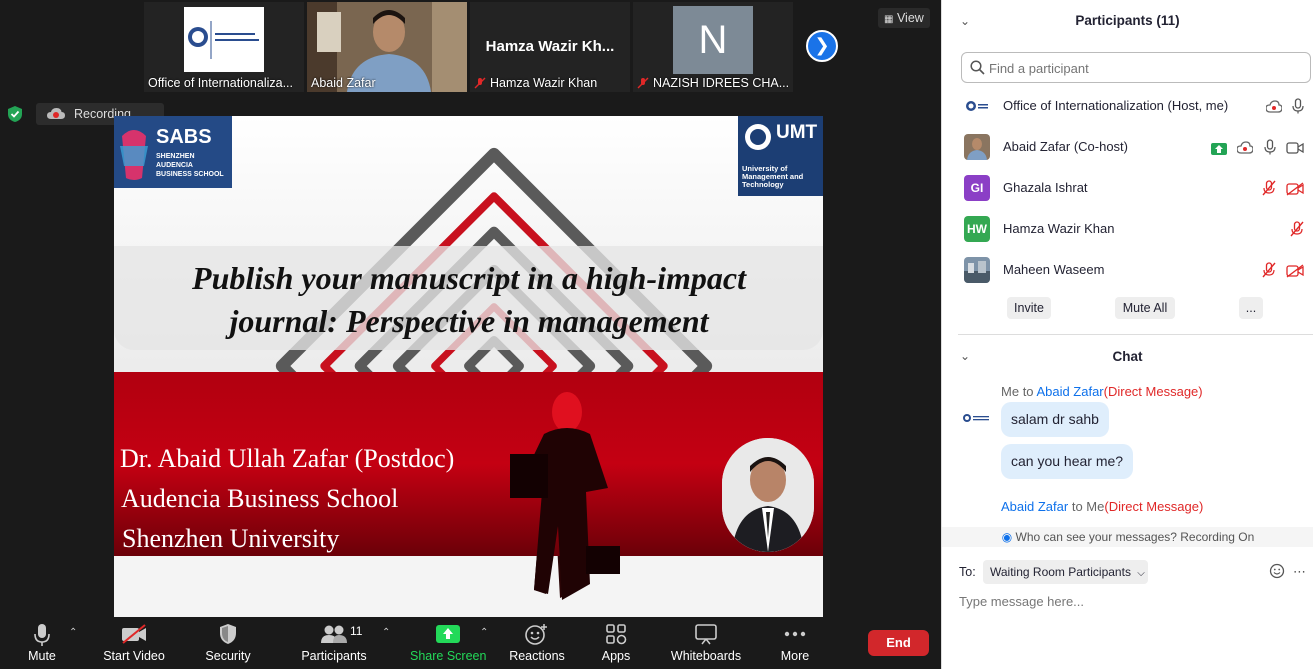 The height and width of the screenshot is (669, 1313). I want to click on view-button: ▦ View, so click(904, 18).